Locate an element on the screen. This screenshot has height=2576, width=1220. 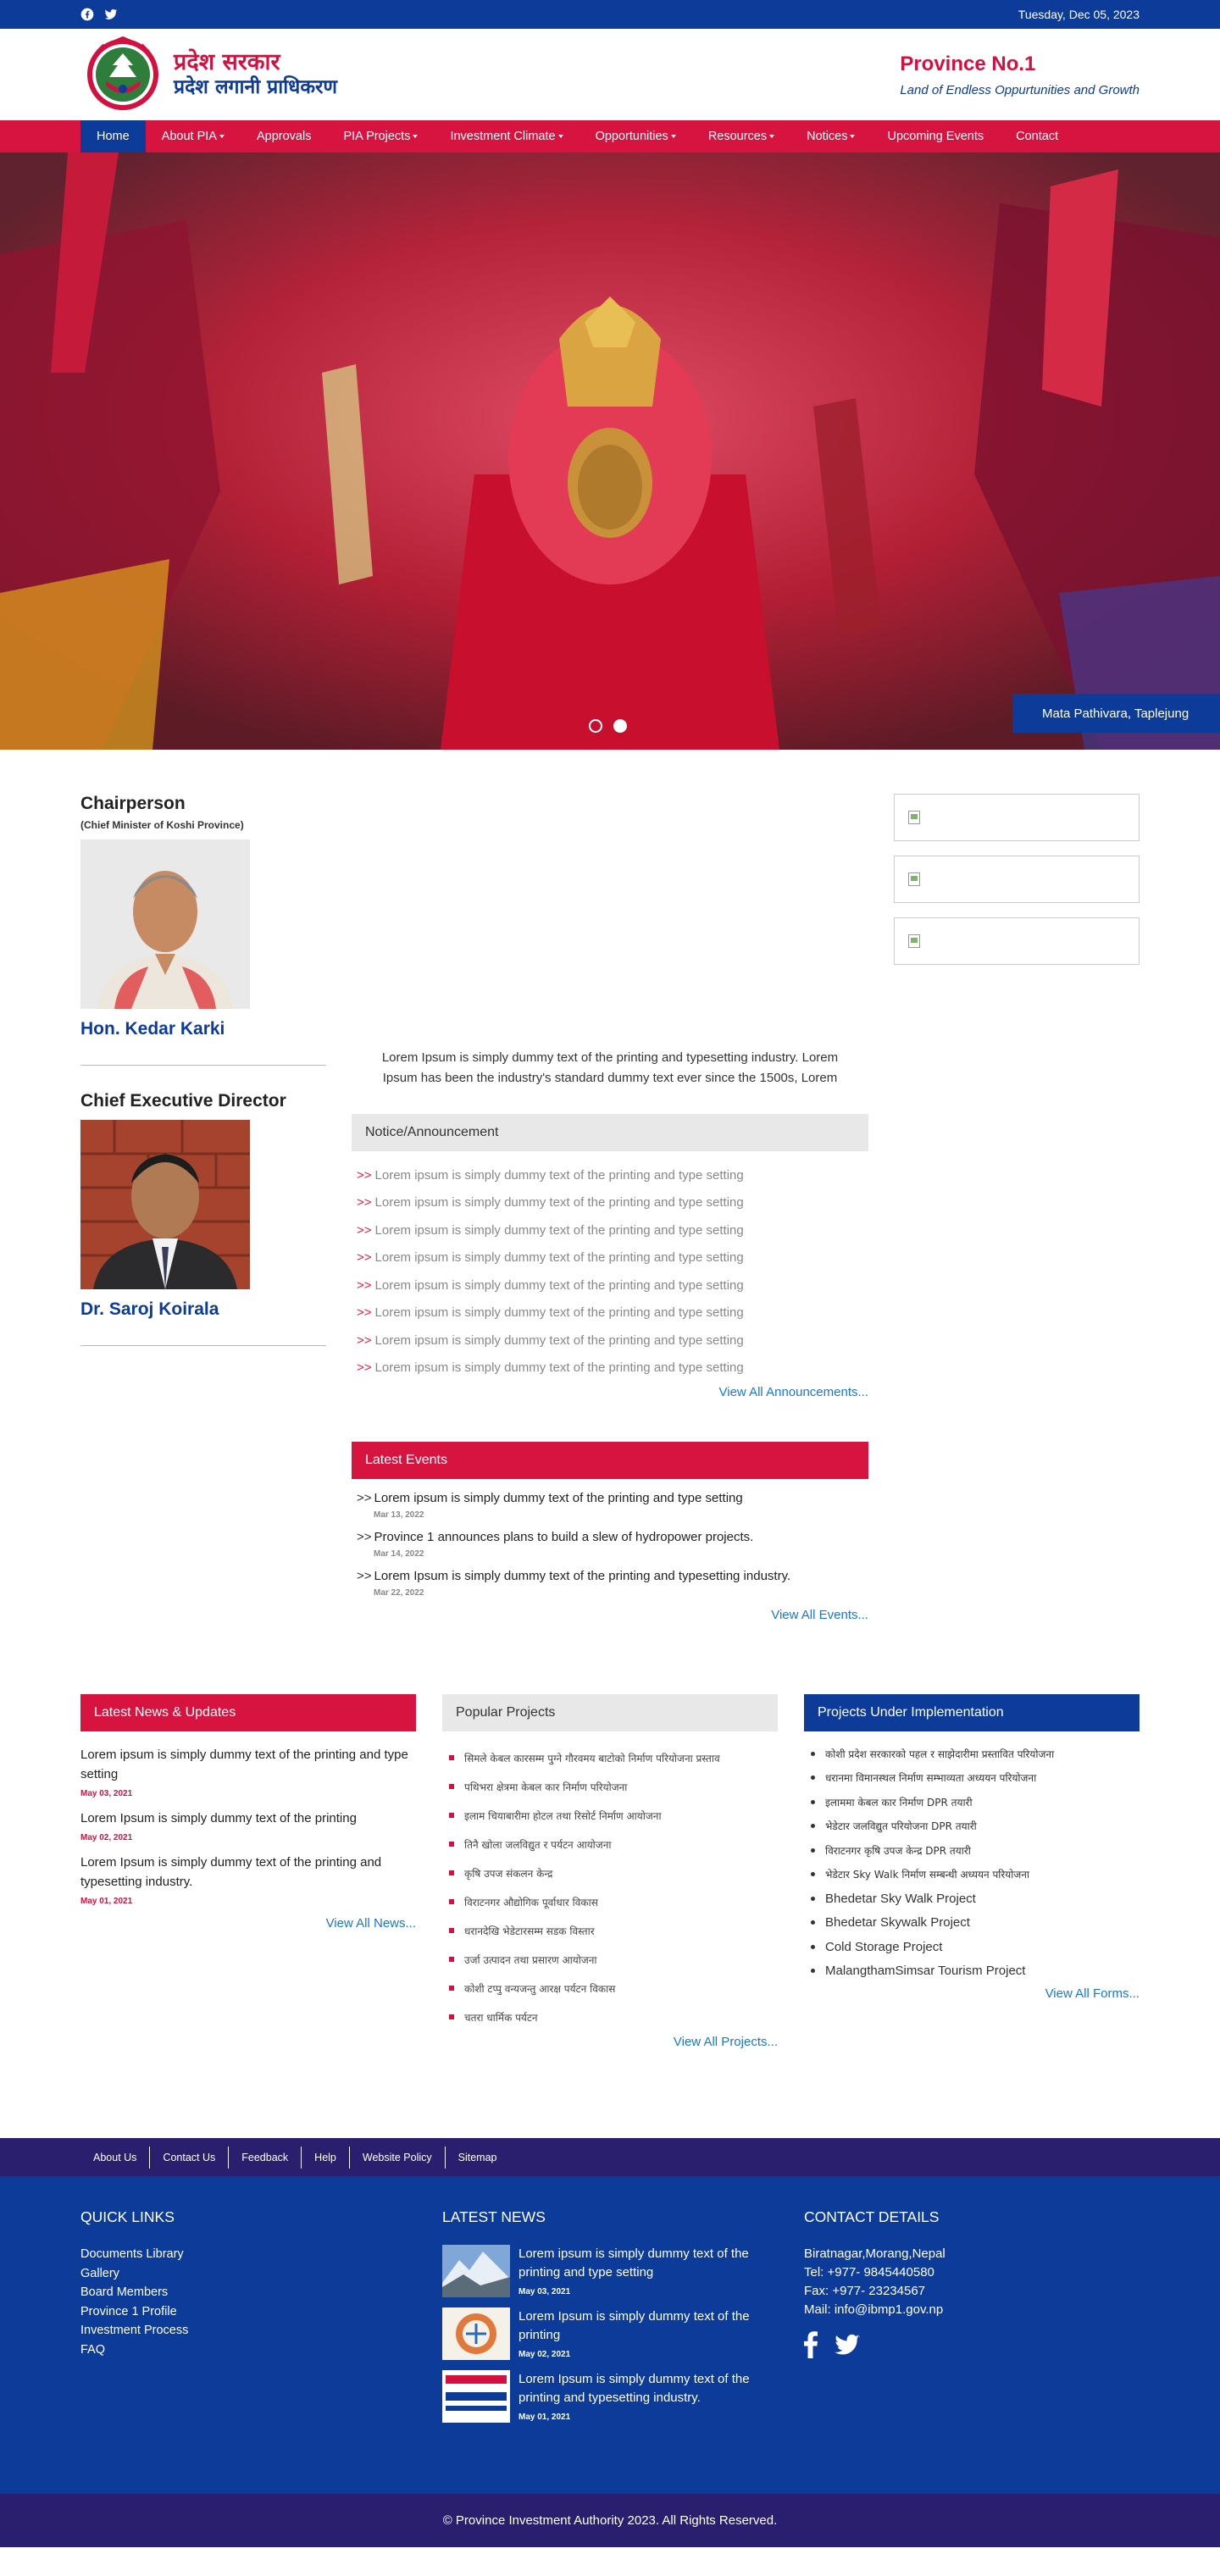
caret-down-icon is located at coordinates (222, 136).